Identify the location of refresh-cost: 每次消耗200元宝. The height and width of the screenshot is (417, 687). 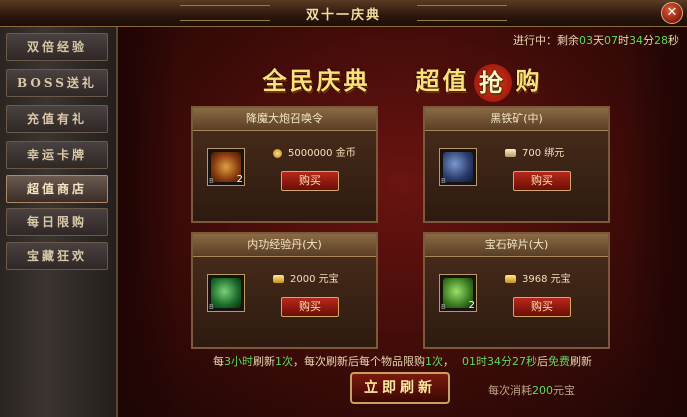
(531, 390).